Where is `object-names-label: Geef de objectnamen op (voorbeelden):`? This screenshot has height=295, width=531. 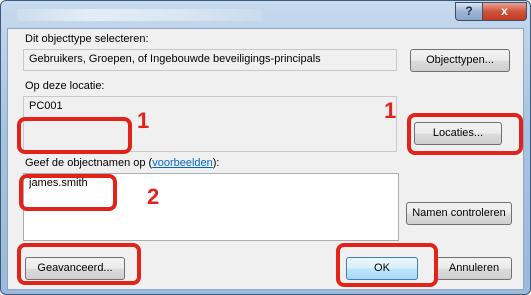 object-names-label: Geef de objectnamen op (voorbeelden): is located at coordinates (122, 163).